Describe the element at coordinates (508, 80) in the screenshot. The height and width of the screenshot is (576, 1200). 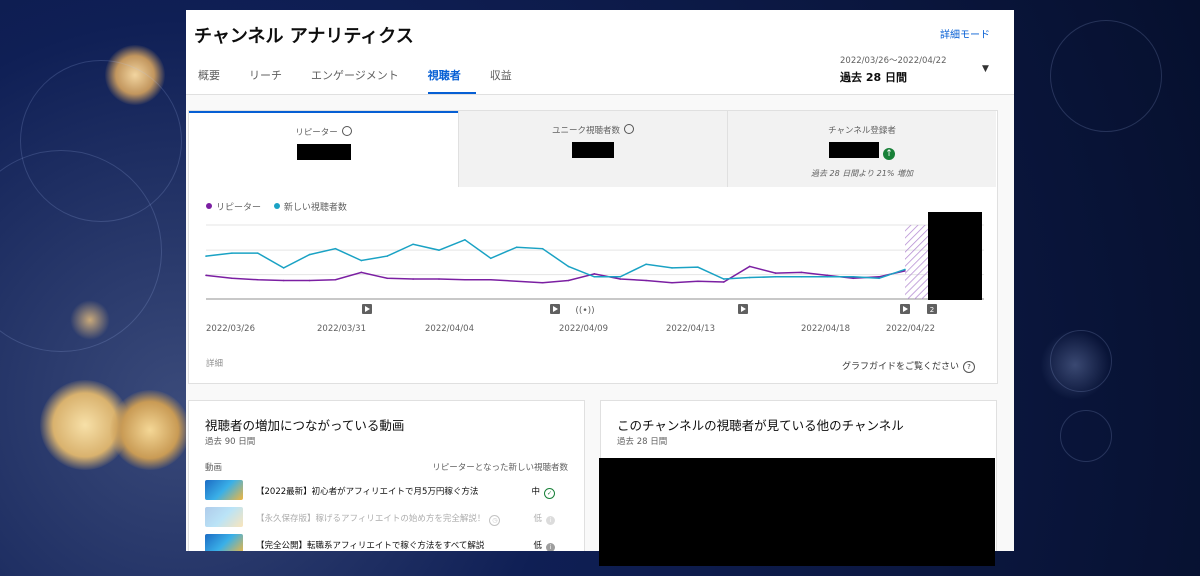
I see `tab-revenue: 収益` at that location.